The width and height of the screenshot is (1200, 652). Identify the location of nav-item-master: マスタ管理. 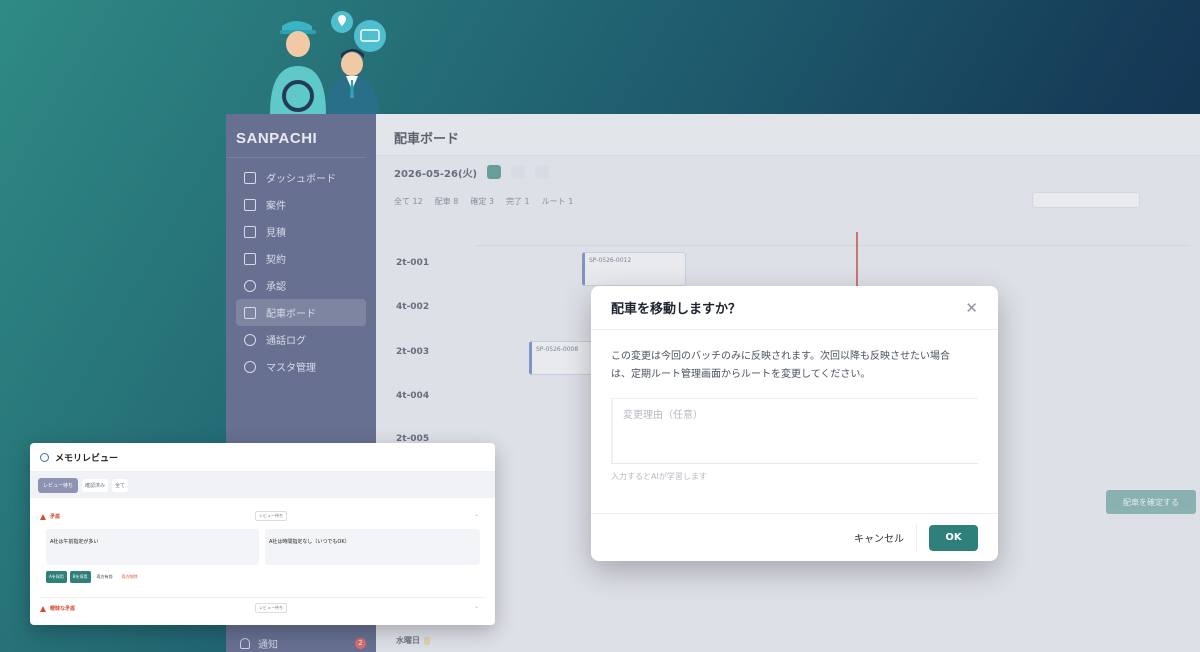
(301, 366).